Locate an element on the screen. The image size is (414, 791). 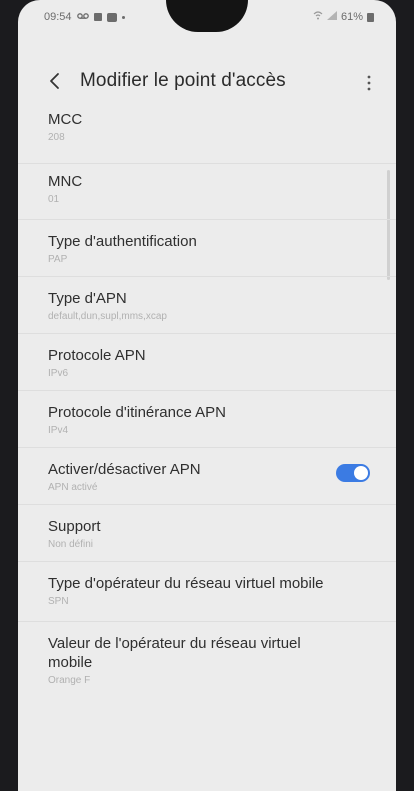
more-notifications-icon is located at coordinates (123, 17).